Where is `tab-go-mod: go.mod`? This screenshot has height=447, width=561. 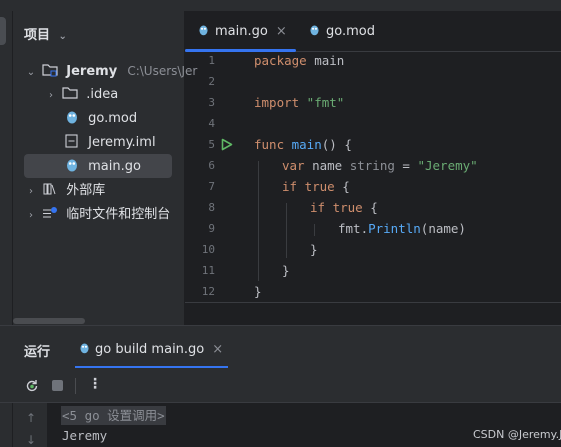
tab-go-mod: go.mod is located at coordinates (341, 31).